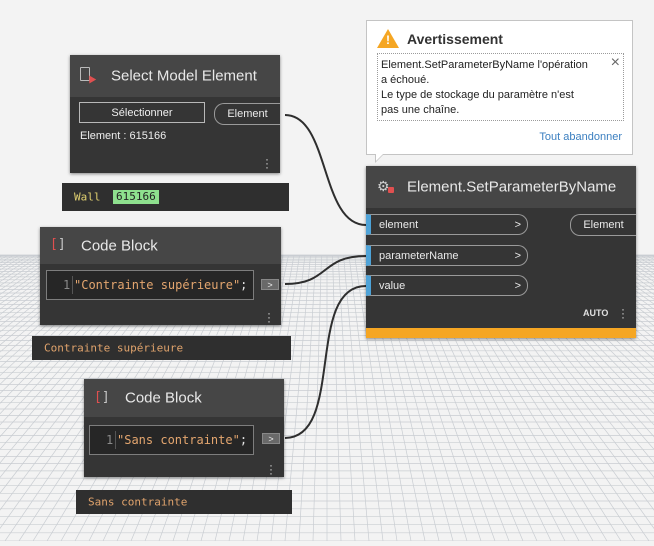  What do you see at coordinates (184, 76) in the screenshot?
I see `node-title: Select Model Element` at bounding box center [184, 76].